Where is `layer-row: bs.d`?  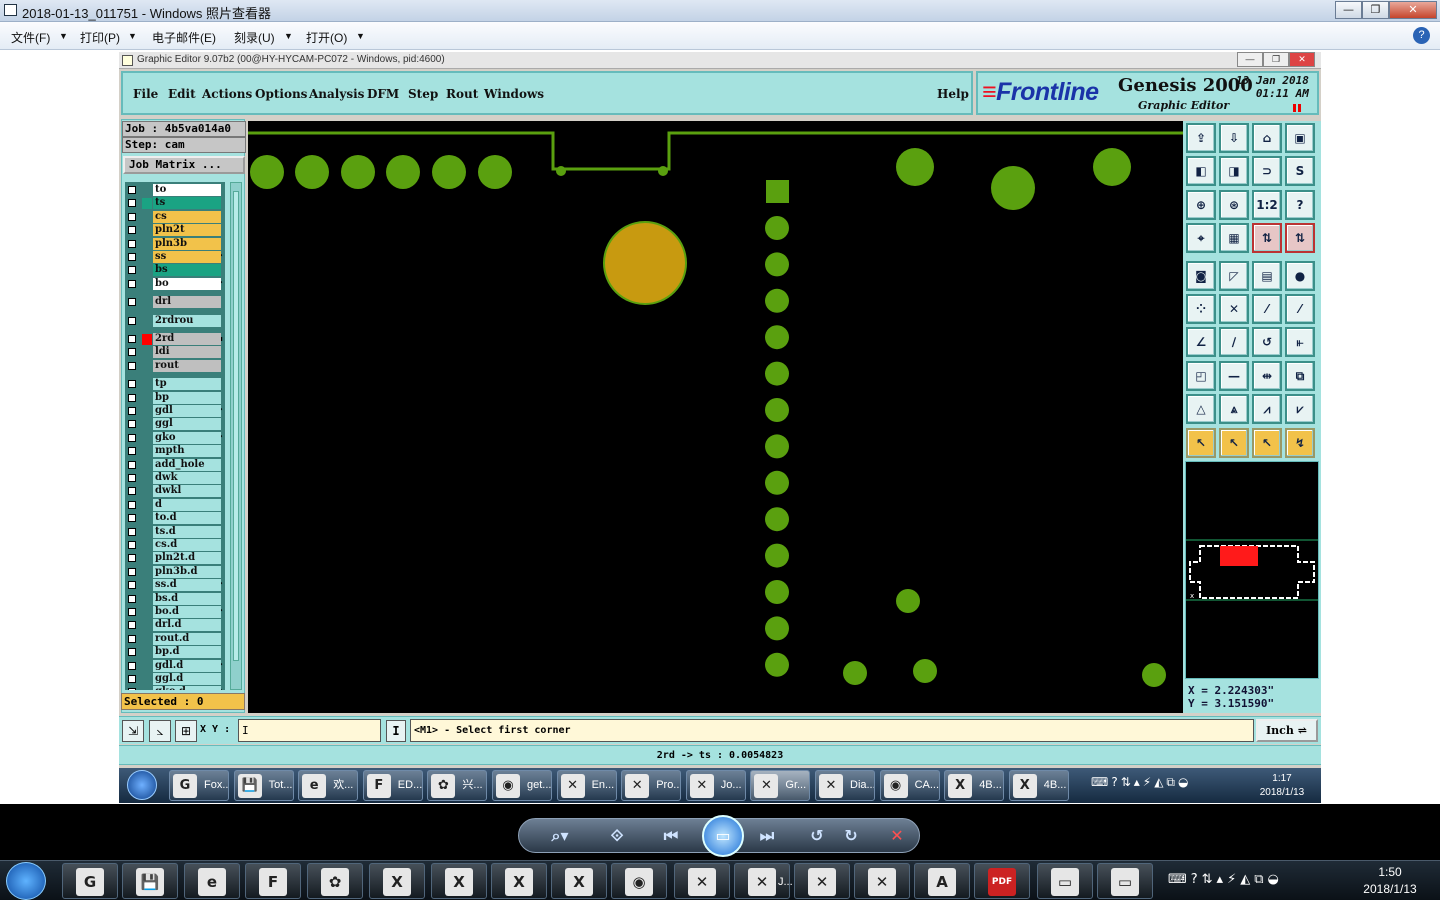 layer-row: bs.d is located at coordinates (175, 598).